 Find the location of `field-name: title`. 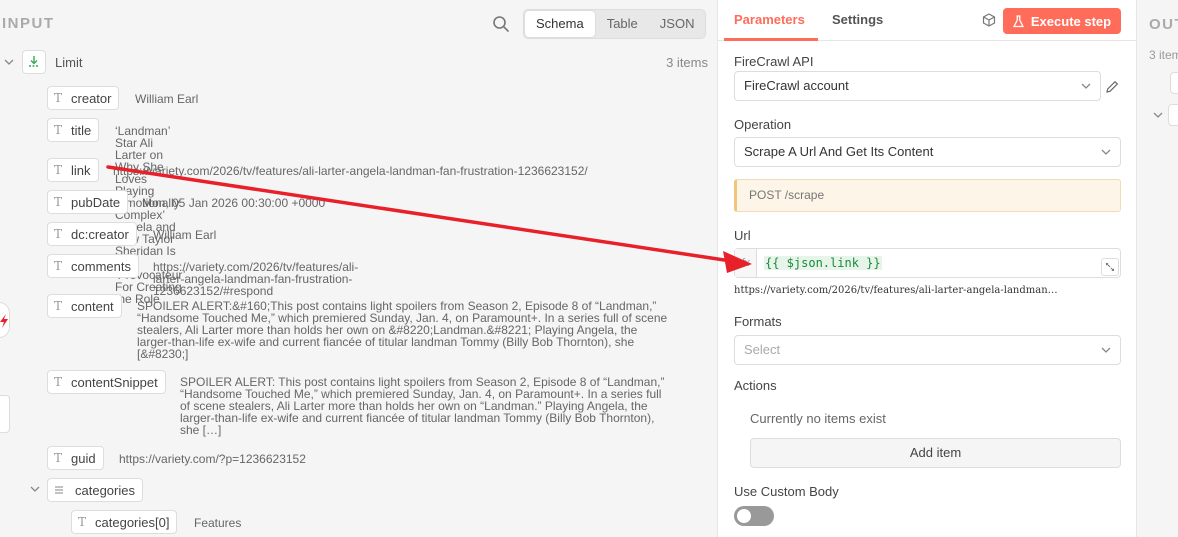

field-name: title is located at coordinates (81, 130).